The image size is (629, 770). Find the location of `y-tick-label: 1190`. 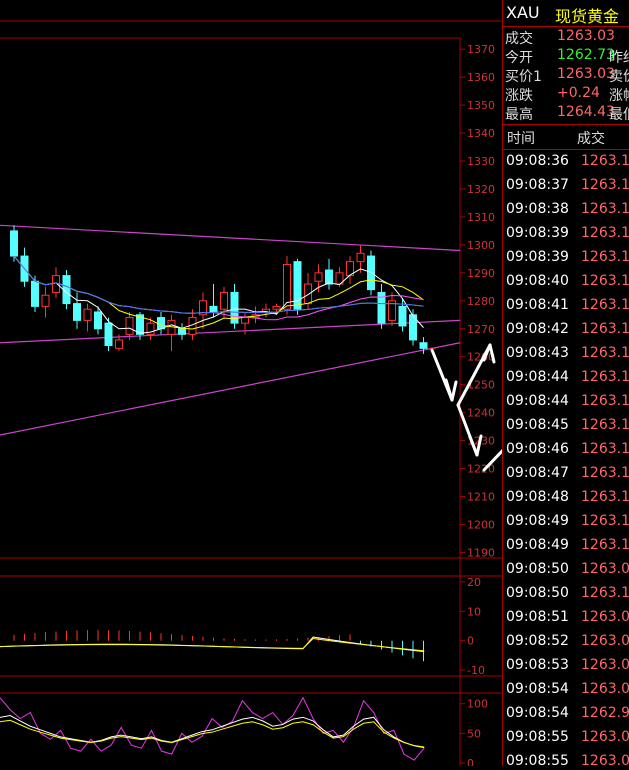

y-tick-label: 1190 is located at coordinates (481, 552).